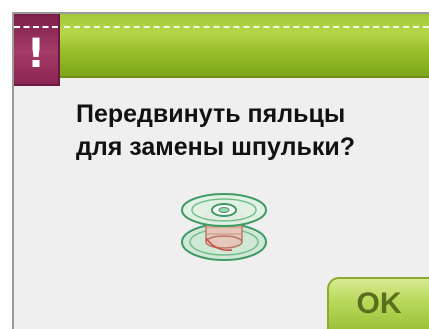 The width and height of the screenshot is (429, 329). I want to click on ok-button: OK, so click(378, 303).